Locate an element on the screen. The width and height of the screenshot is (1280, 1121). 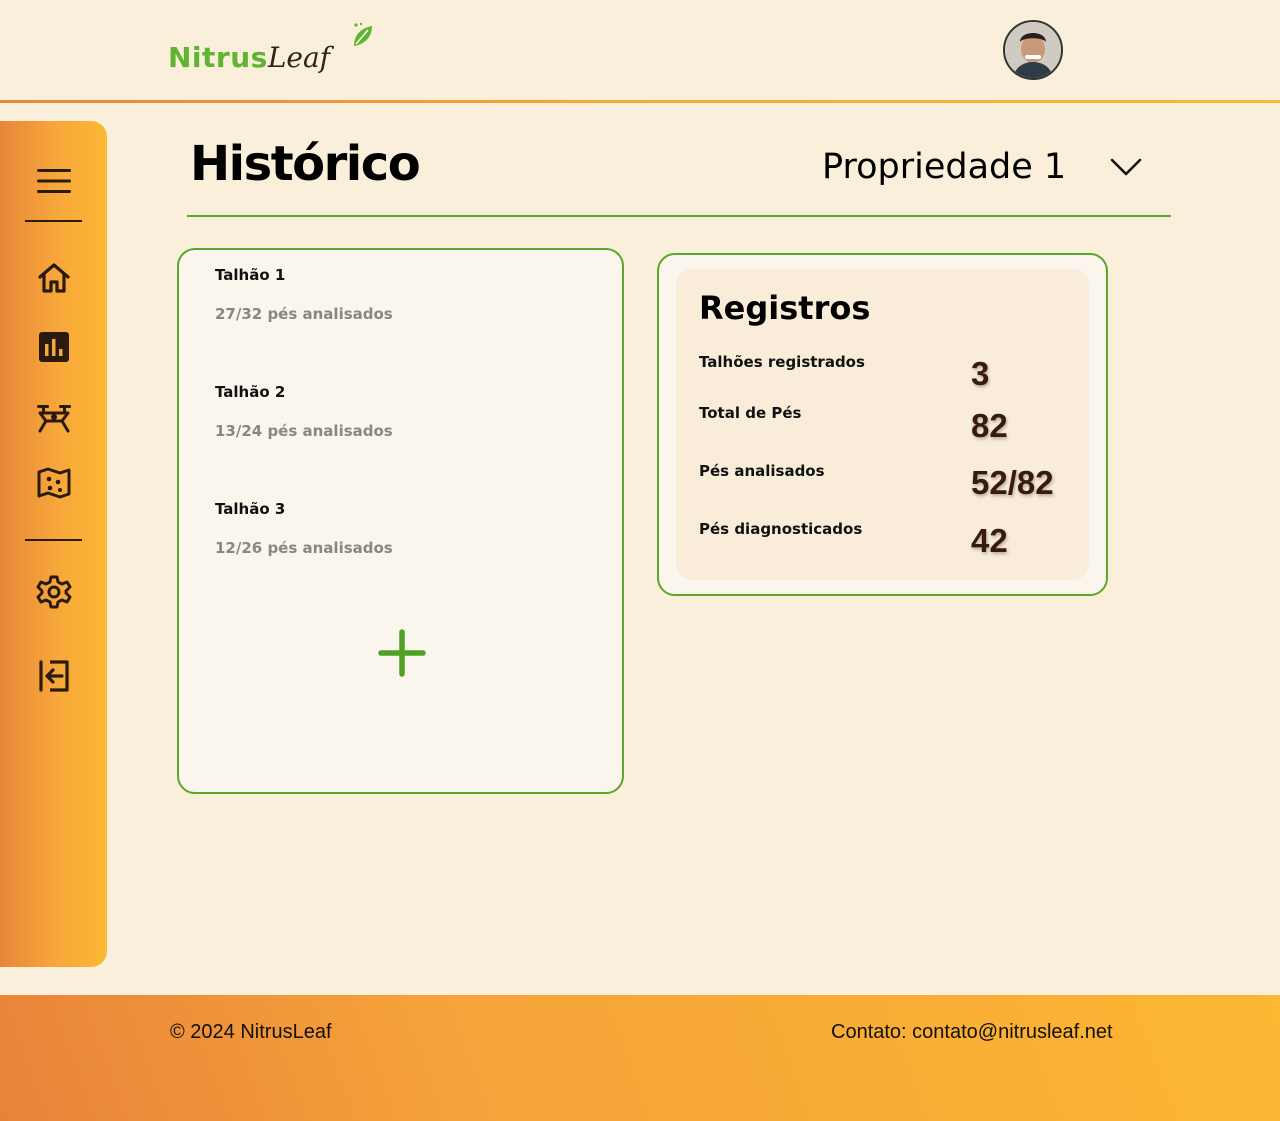
add-talhao-button is located at coordinates (402, 653).